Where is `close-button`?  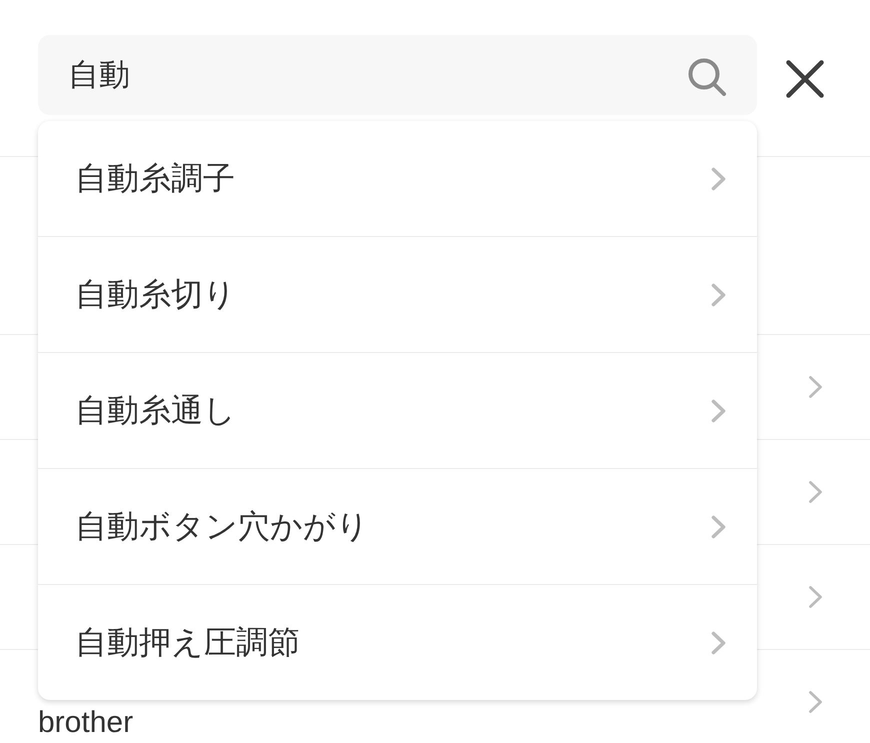 close-button is located at coordinates (805, 79).